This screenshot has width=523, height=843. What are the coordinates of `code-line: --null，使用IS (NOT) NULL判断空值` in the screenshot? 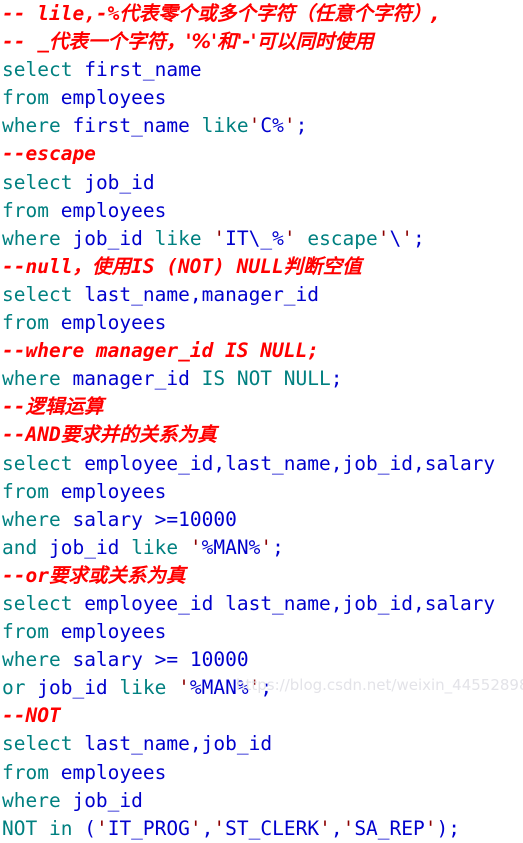 It's located at (261, 267).